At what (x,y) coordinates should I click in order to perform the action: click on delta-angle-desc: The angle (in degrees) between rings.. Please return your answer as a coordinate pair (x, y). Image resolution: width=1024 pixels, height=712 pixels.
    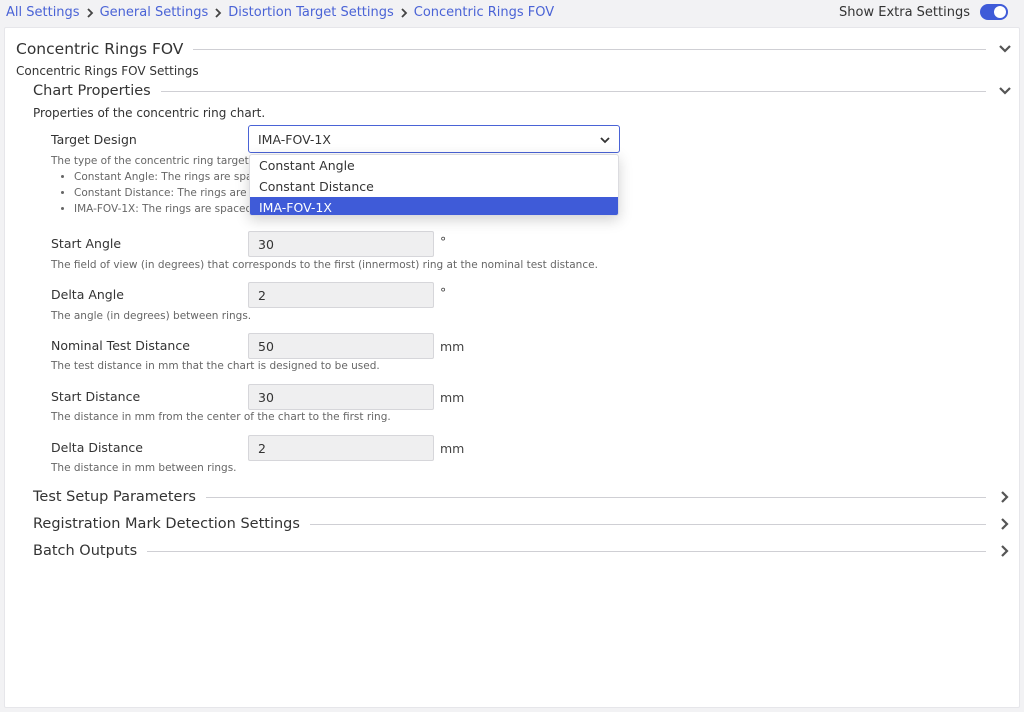
    Looking at the image, I should click on (151, 316).